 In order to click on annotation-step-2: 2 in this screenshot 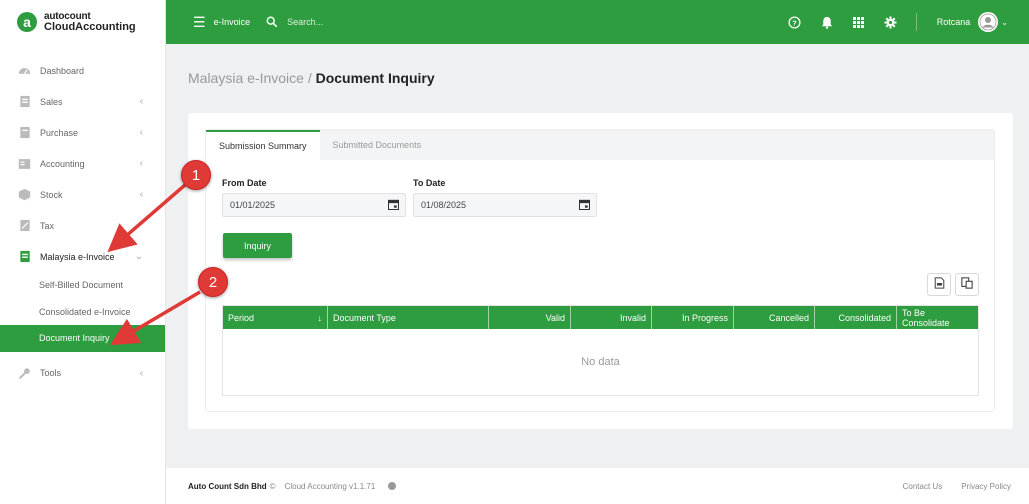, I will do `click(213, 282)`.